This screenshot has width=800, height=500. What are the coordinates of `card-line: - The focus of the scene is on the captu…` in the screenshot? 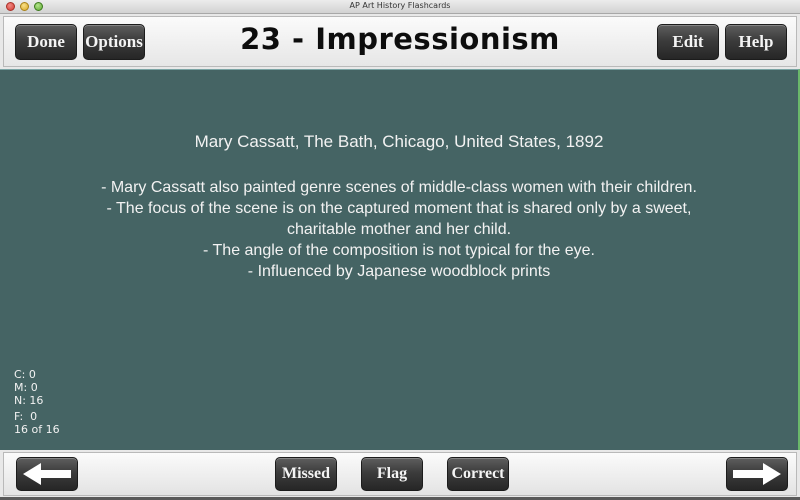 It's located at (399, 219).